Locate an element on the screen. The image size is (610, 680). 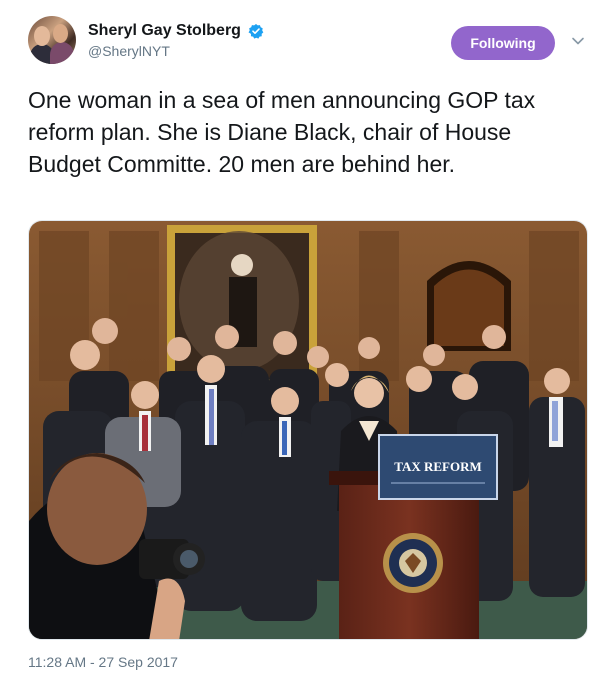
author-names: Sheryl Gay Stolberg @SherylNYT is located at coordinates (176, 40).